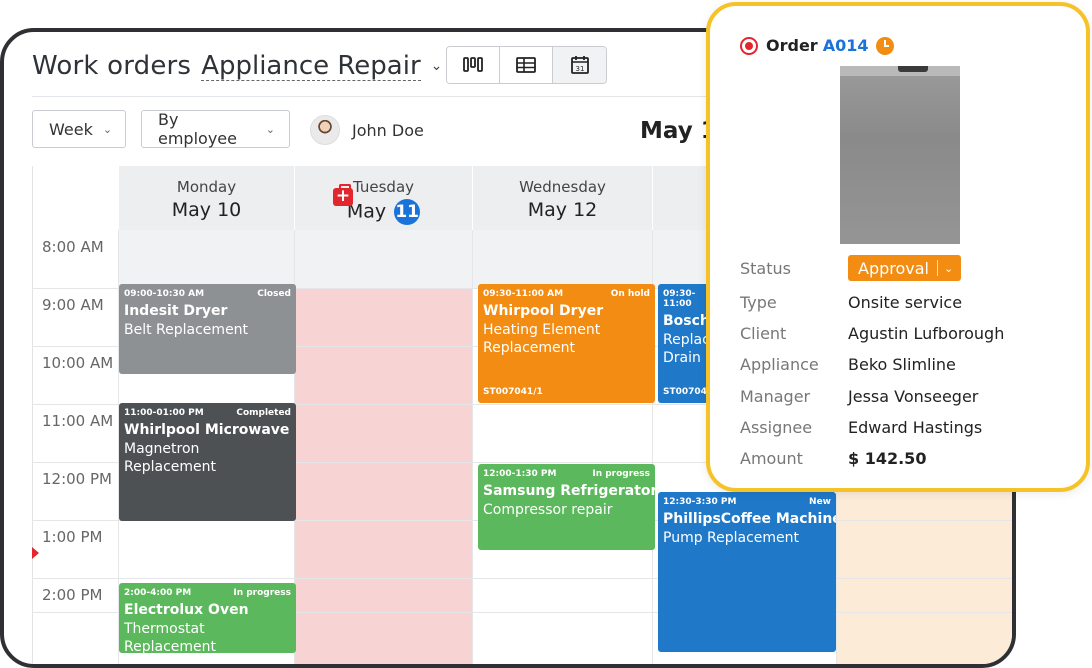  Describe the element at coordinates (78, 363) in the screenshot. I see `time-label: 10:00 AM` at that location.